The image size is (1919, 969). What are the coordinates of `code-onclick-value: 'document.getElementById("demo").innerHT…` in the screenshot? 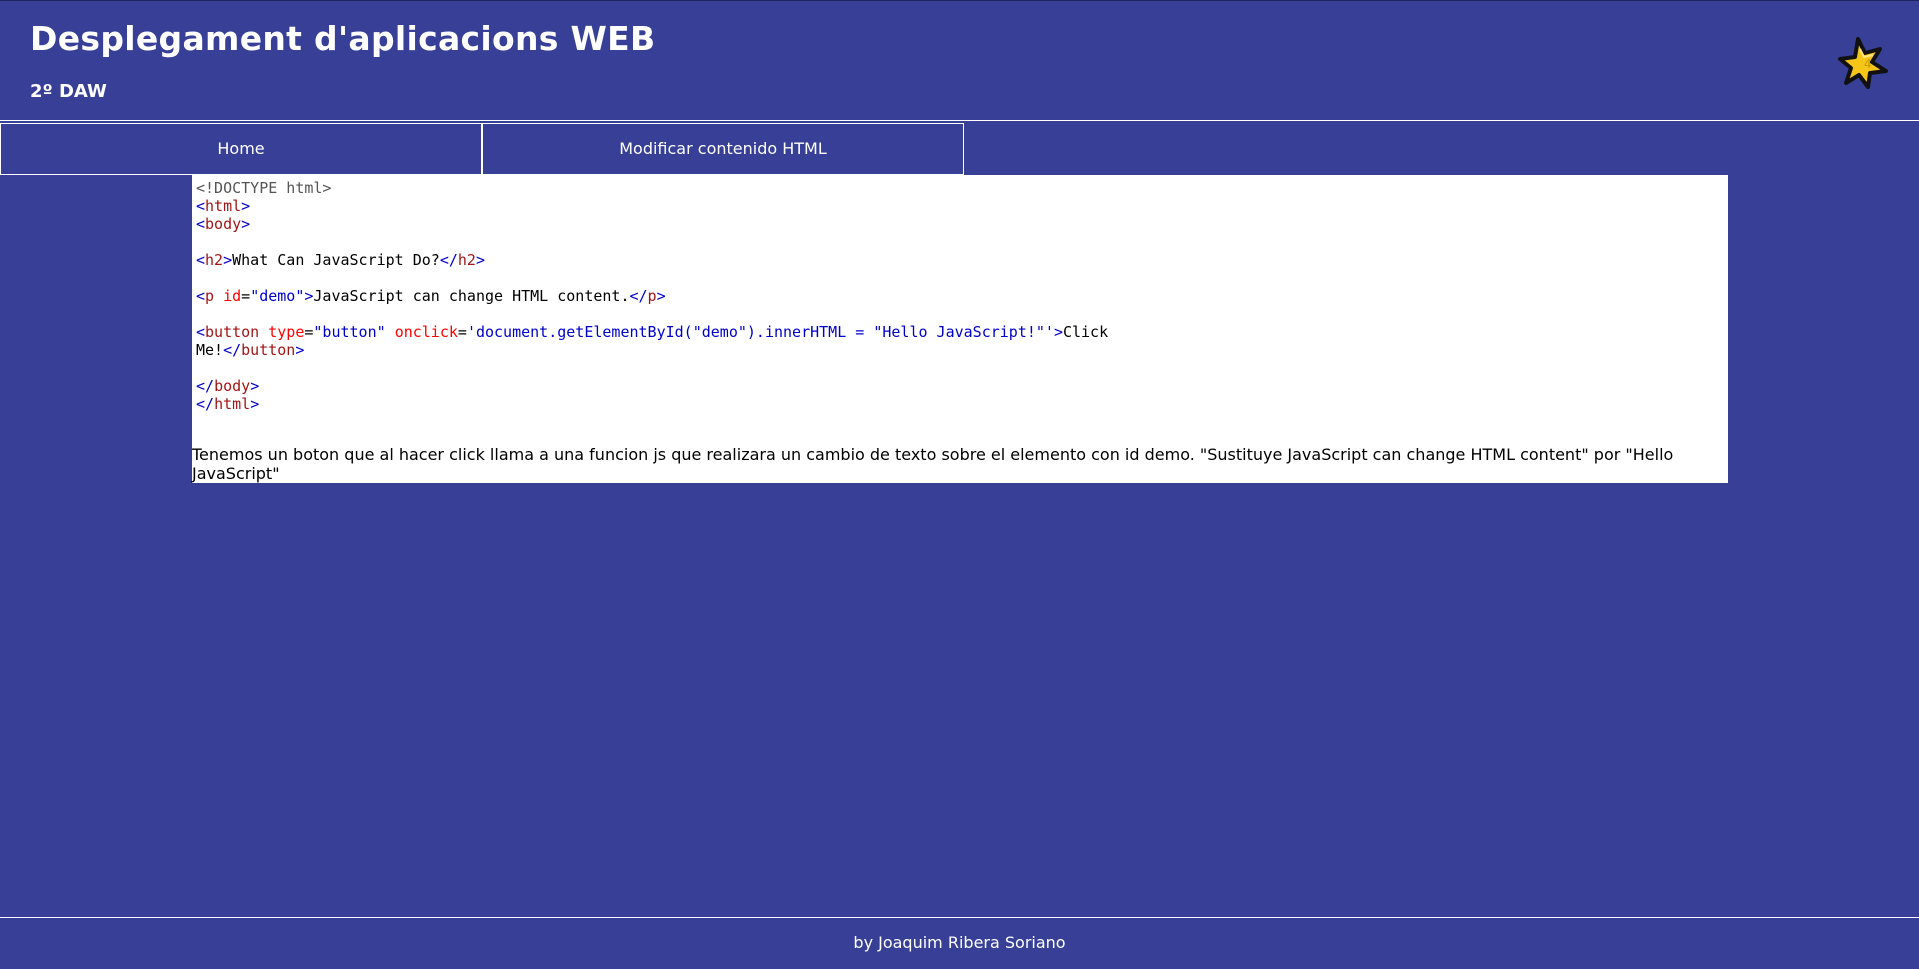 It's located at (760, 332).